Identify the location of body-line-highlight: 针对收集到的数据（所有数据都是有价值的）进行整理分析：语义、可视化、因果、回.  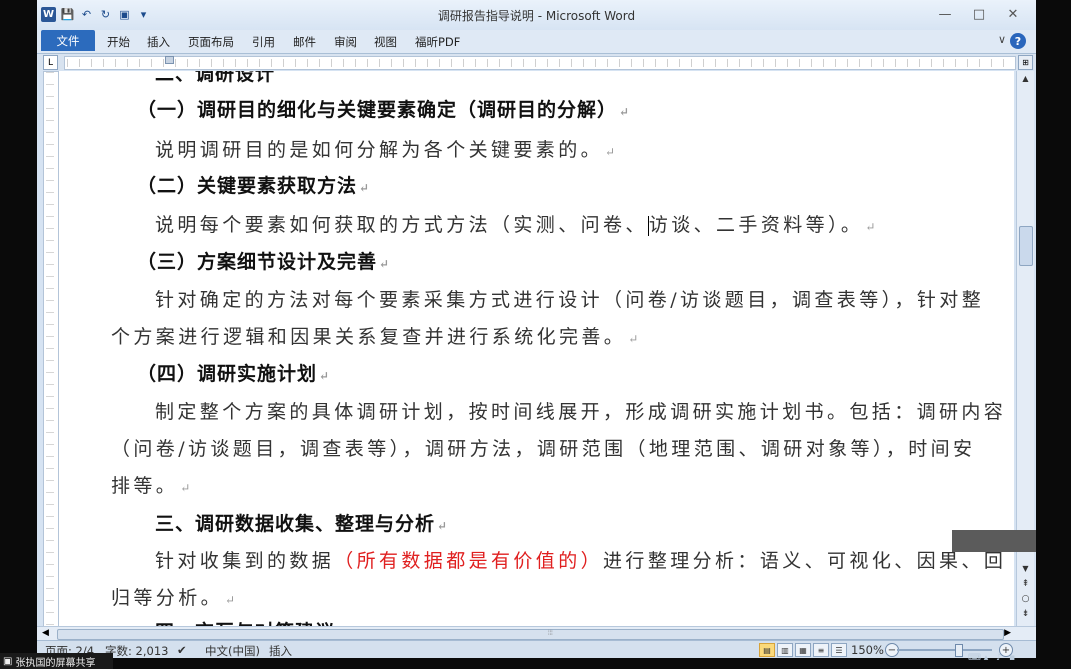
(581, 561).